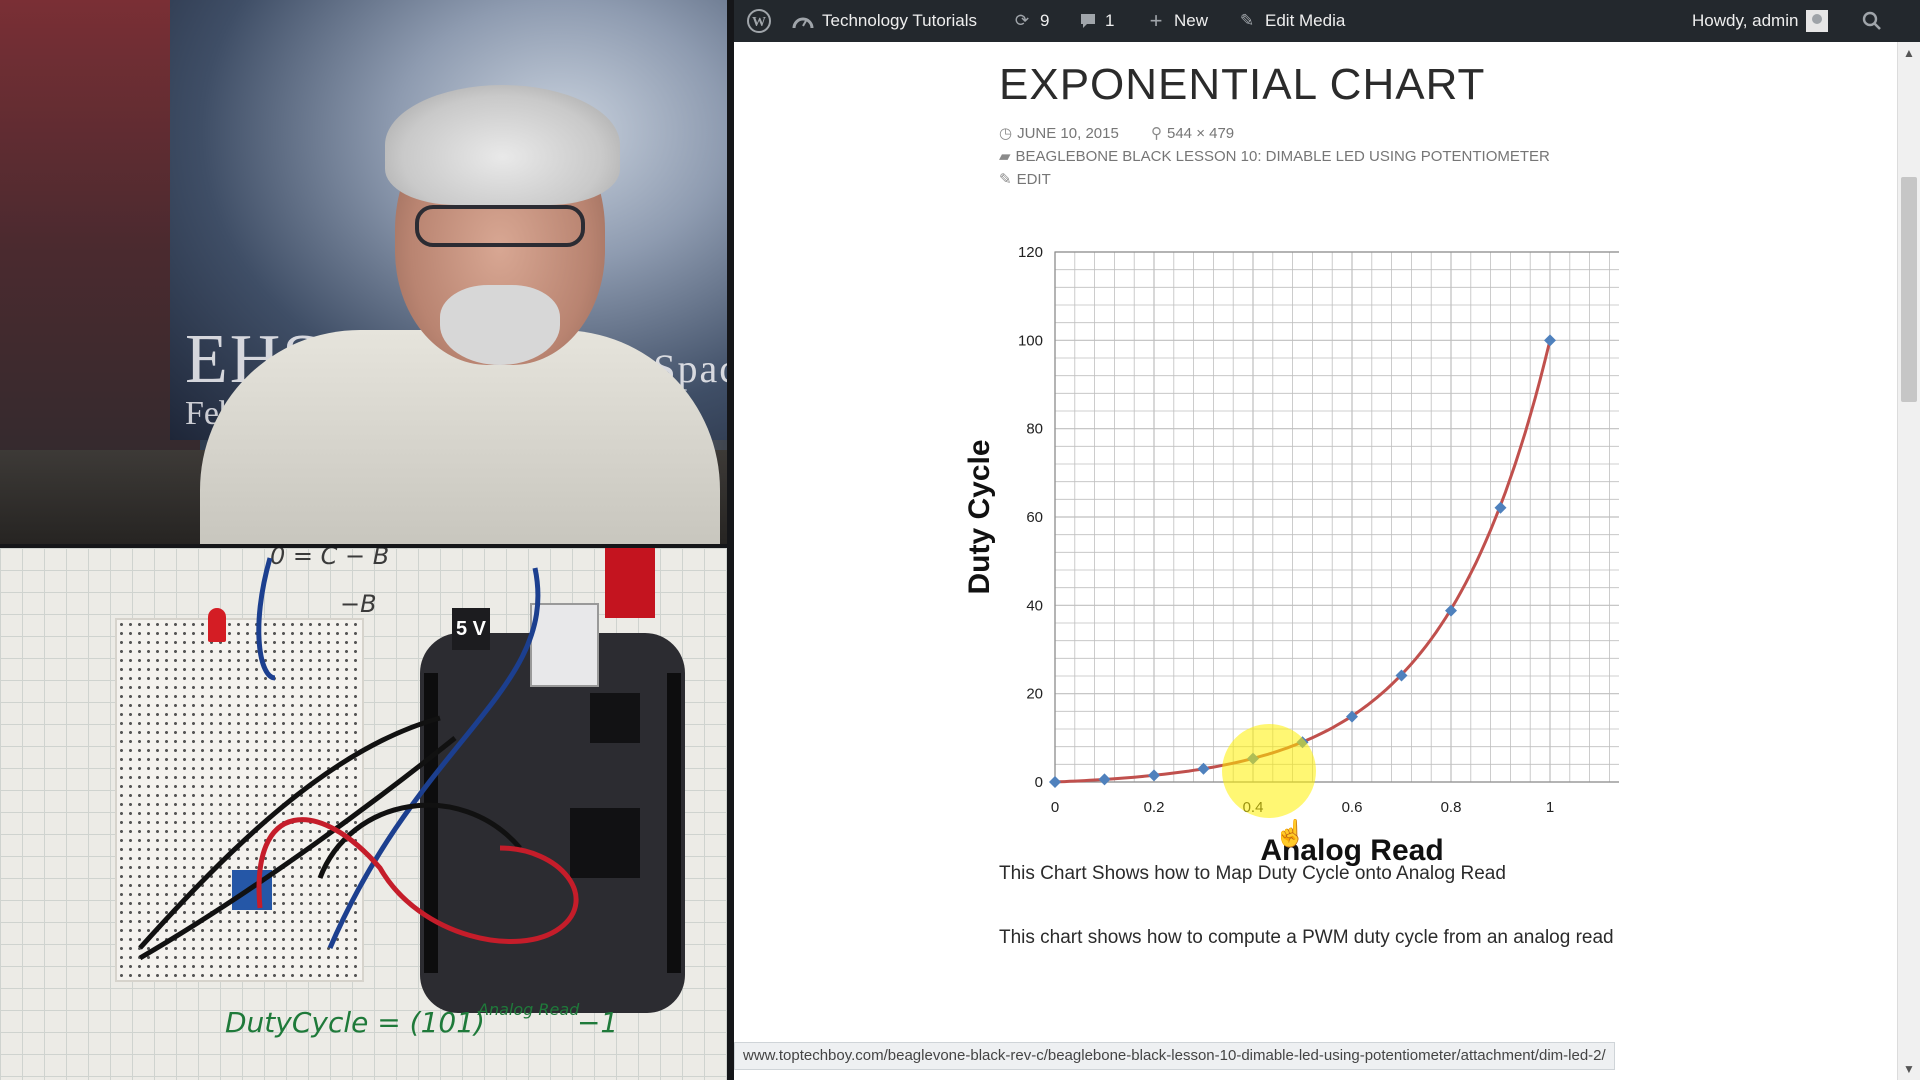 This screenshot has width=1920, height=1080. I want to click on series-line, so click(1303, 561).